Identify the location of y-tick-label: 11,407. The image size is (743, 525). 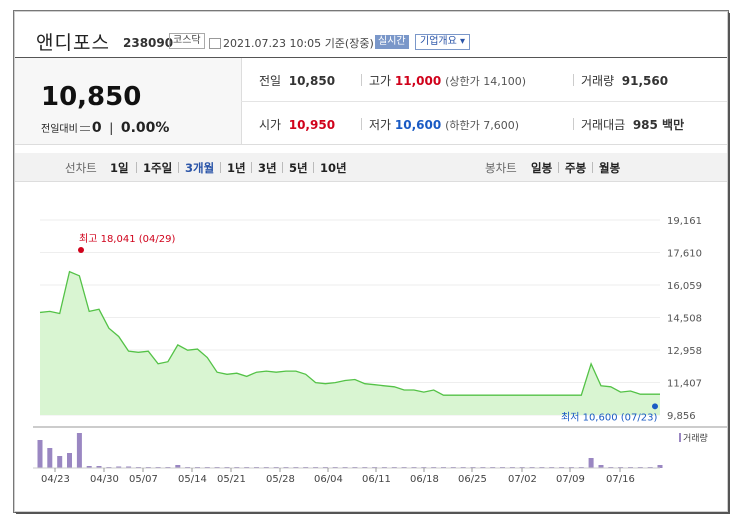
(684, 384).